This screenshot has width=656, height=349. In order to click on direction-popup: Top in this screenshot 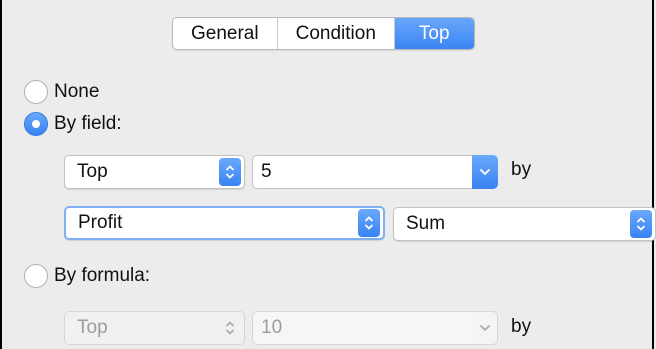, I will do `click(154, 172)`.